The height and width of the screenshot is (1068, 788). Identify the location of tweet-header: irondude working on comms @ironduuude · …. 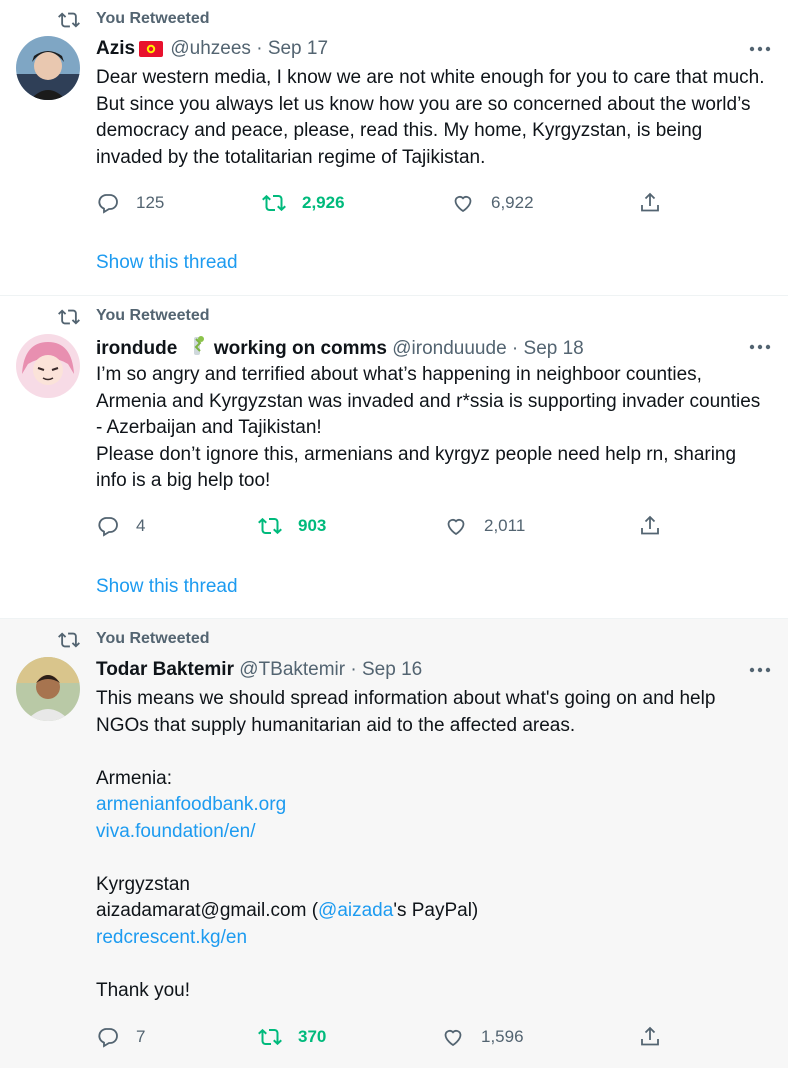
(340, 349).